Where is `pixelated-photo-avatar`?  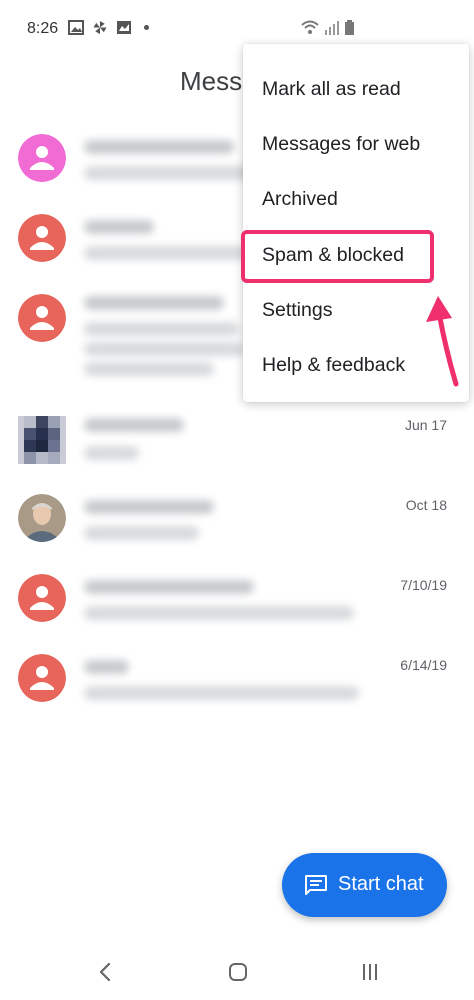 pixelated-photo-avatar is located at coordinates (42, 440).